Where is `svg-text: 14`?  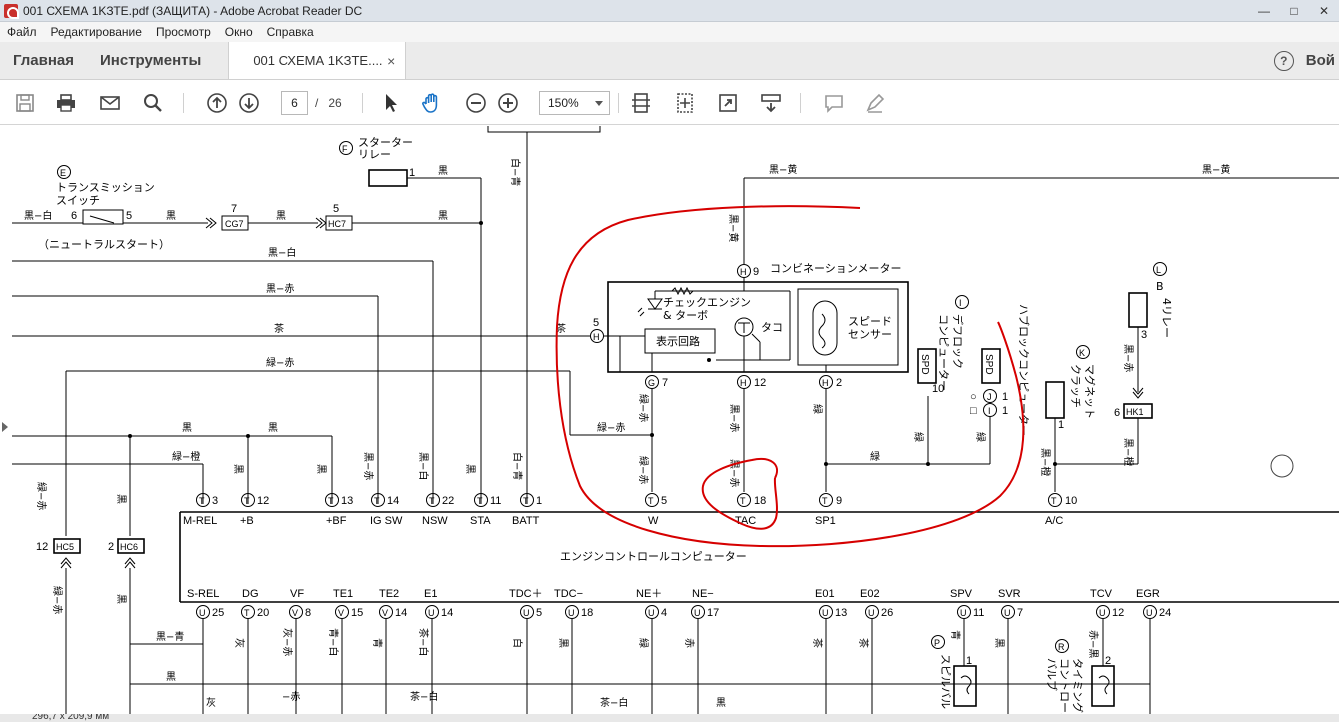 svg-text: 14 is located at coordinates (401, 613).